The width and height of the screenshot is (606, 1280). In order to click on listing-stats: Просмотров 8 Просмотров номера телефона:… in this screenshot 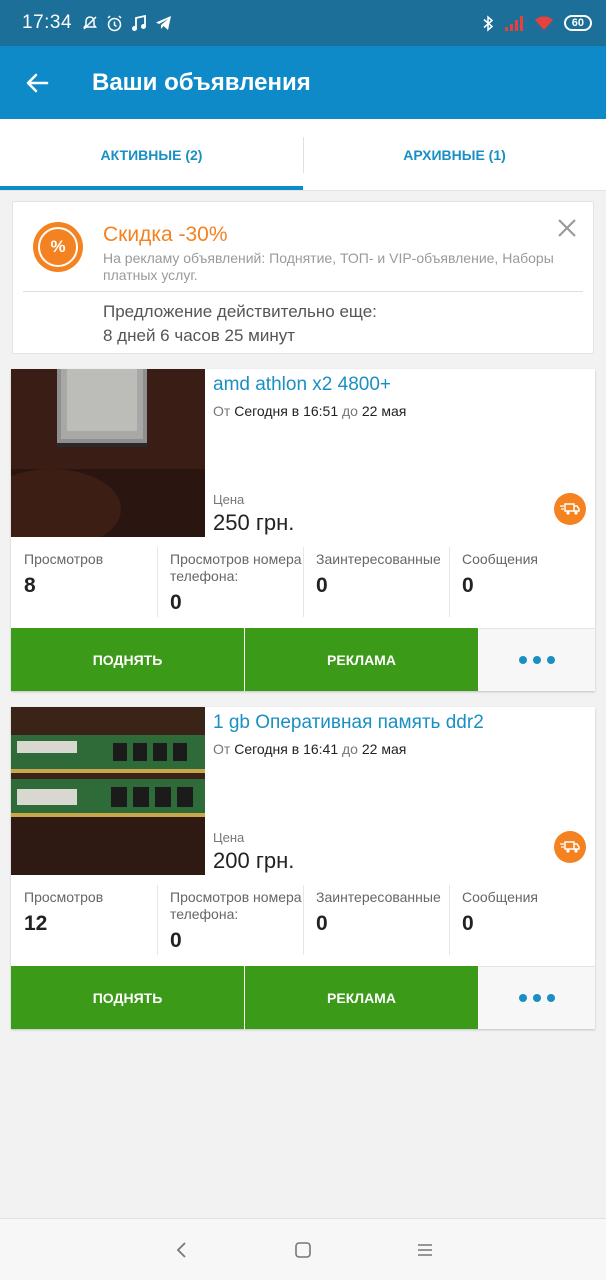, I will do `click(303, 582)`.